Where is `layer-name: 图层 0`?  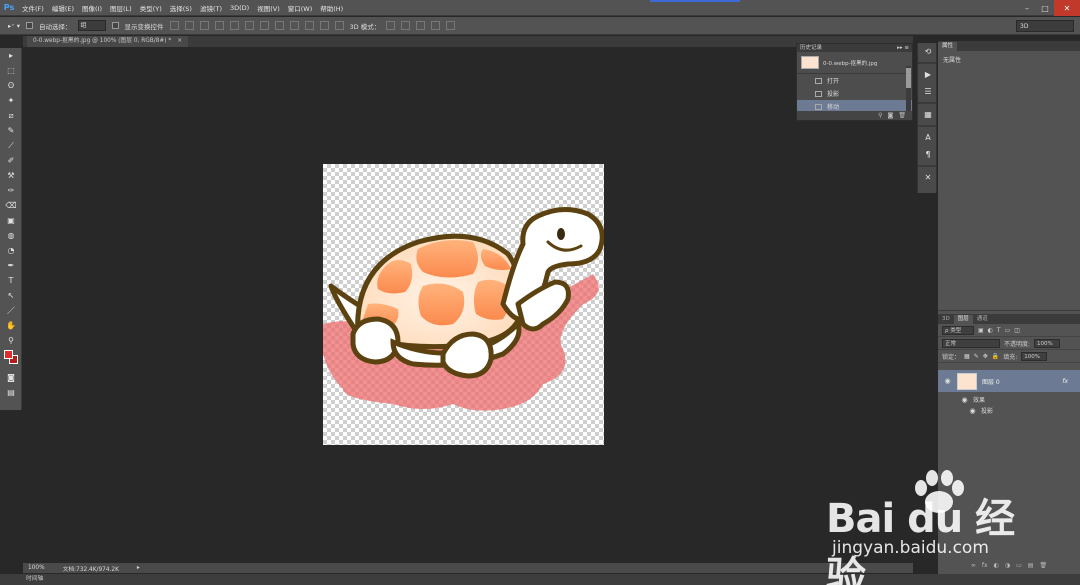 layer-name: 图层 0 is located at coordinates (991, 381).